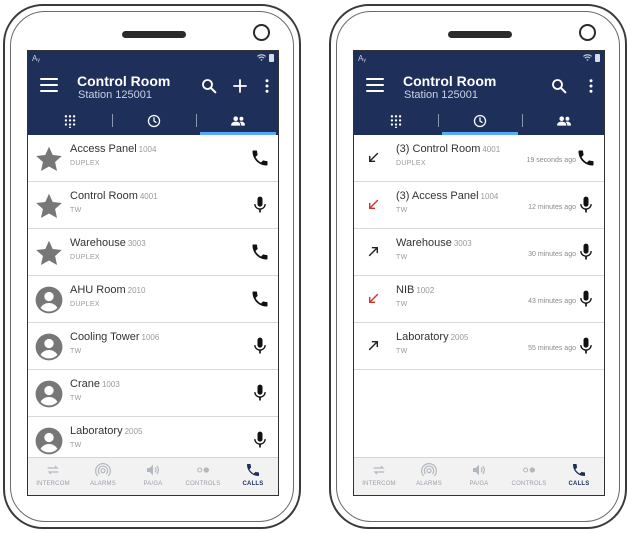  What do you see at coordinates (429, 470) in the screenshot?
I see `alarm-icon` at bounding box center [429, 470].